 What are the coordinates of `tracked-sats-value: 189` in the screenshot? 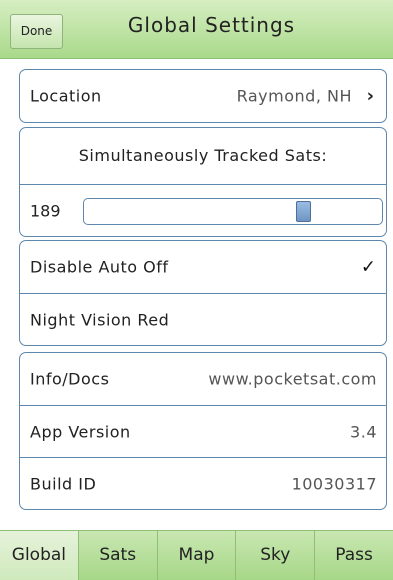 It's located at (45, 210).